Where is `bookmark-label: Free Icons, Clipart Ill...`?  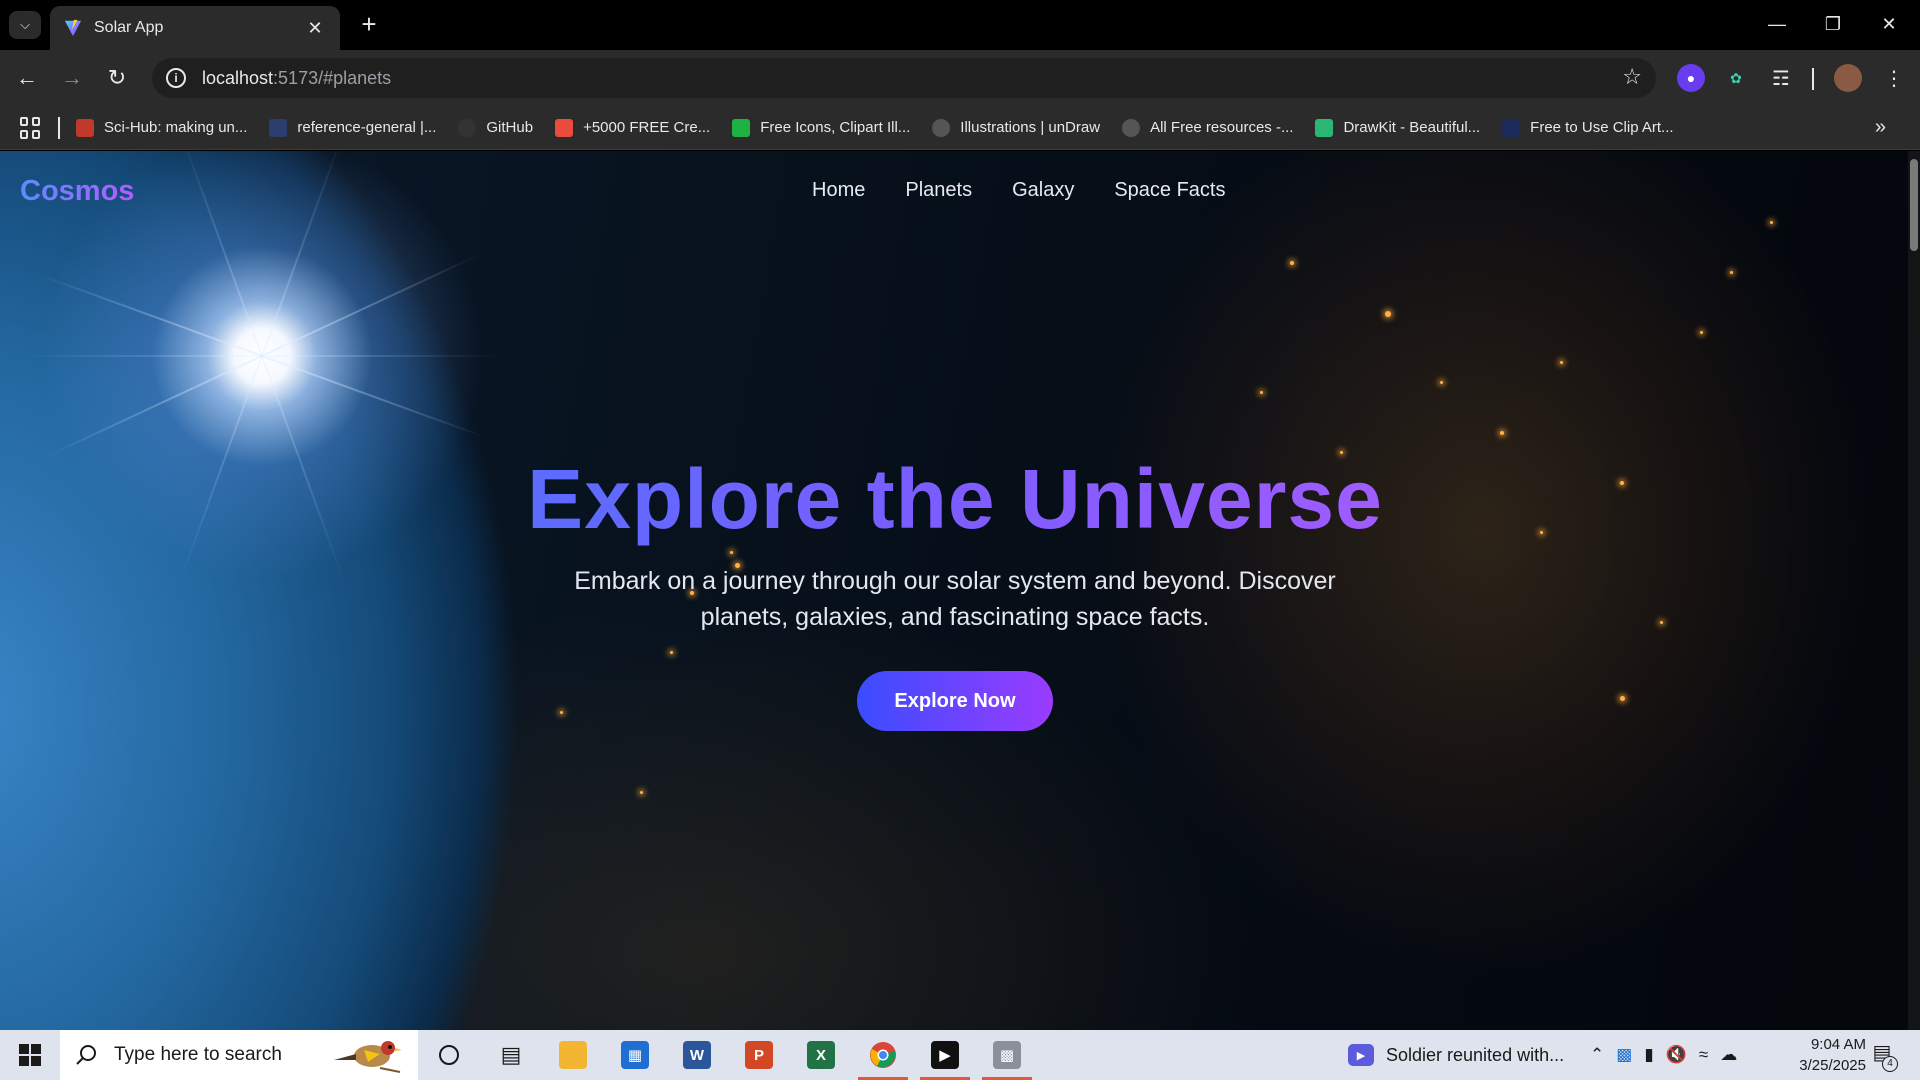
bookmark-label: Free Icons, Clipart Ill... is located at coordinates (835, 127).